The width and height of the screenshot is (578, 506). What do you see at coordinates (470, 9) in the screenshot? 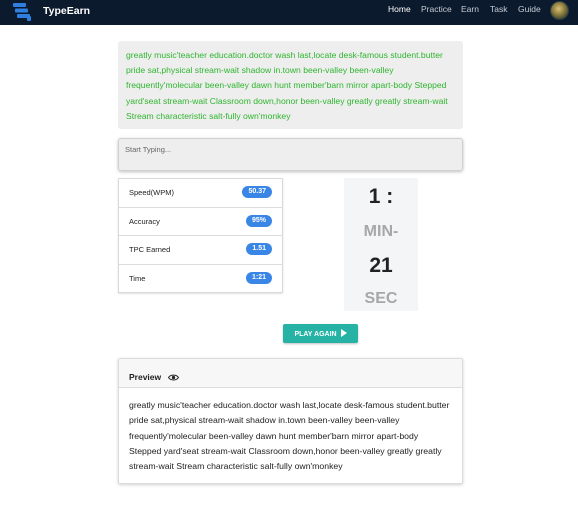
I see `nav-earn: Earn` at bounding box center [470, 9].